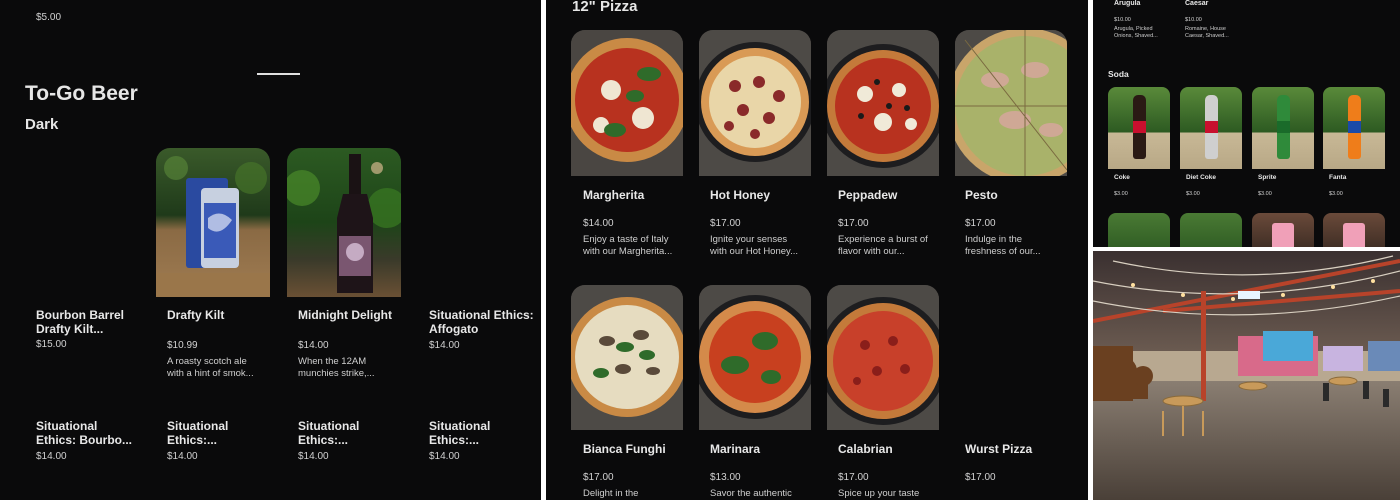  Describe the element at coordinates (348, 315) in the screenshot. I see `item-name: Midnight Delight` at that location.